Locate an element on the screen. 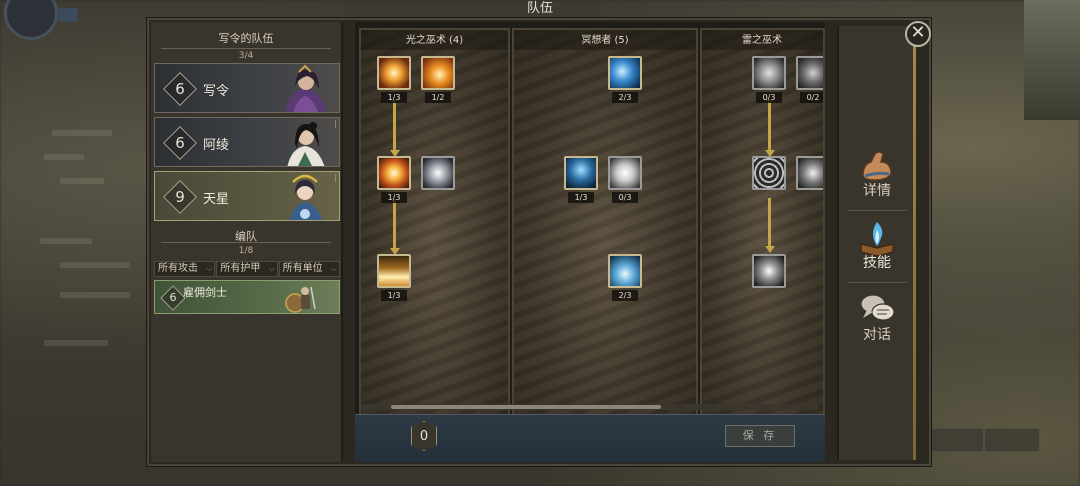 Image resolution: width=1080 pixels, height=486 pixels. skill-tree-meditator: 冥想者 (5) 2/3 1/3 0/3 2/3 is located at coordinates (605, 224).